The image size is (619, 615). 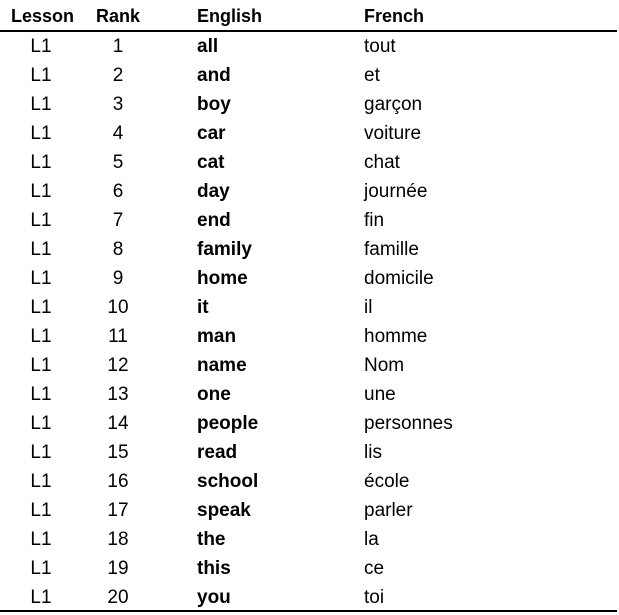 What do you see at coordinates (118, 220) in the screenshot?
I see `rank-cell: 7` at bounding box center [118, 220].